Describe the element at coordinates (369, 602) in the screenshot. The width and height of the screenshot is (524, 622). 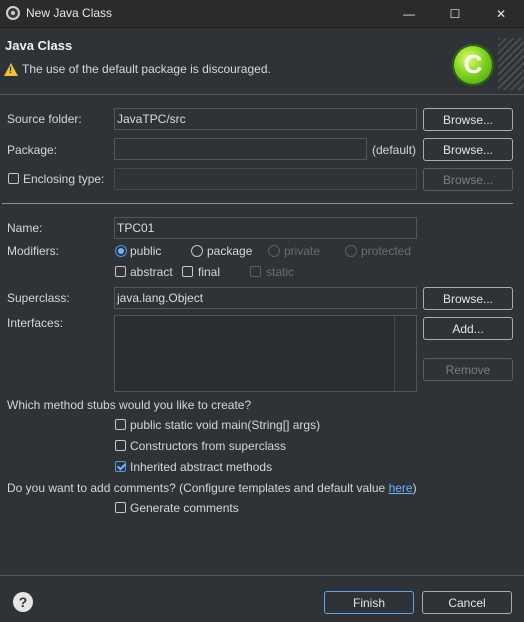
I see `finish-button: Finish` at that location.